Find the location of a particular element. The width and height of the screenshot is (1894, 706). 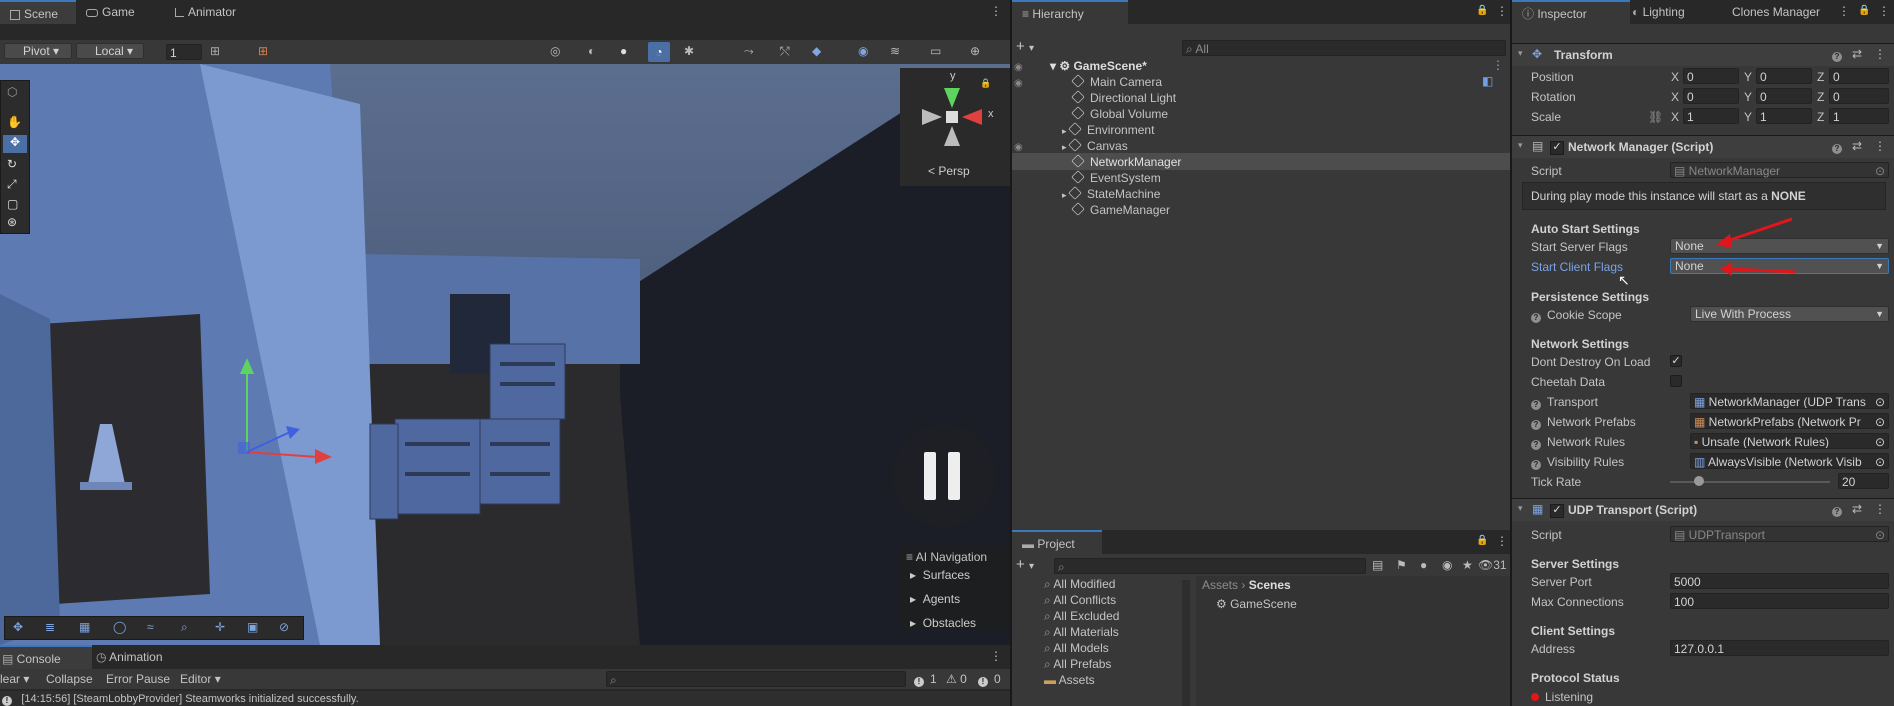

tab-scene: Scene is located at coordinates (38, 12).